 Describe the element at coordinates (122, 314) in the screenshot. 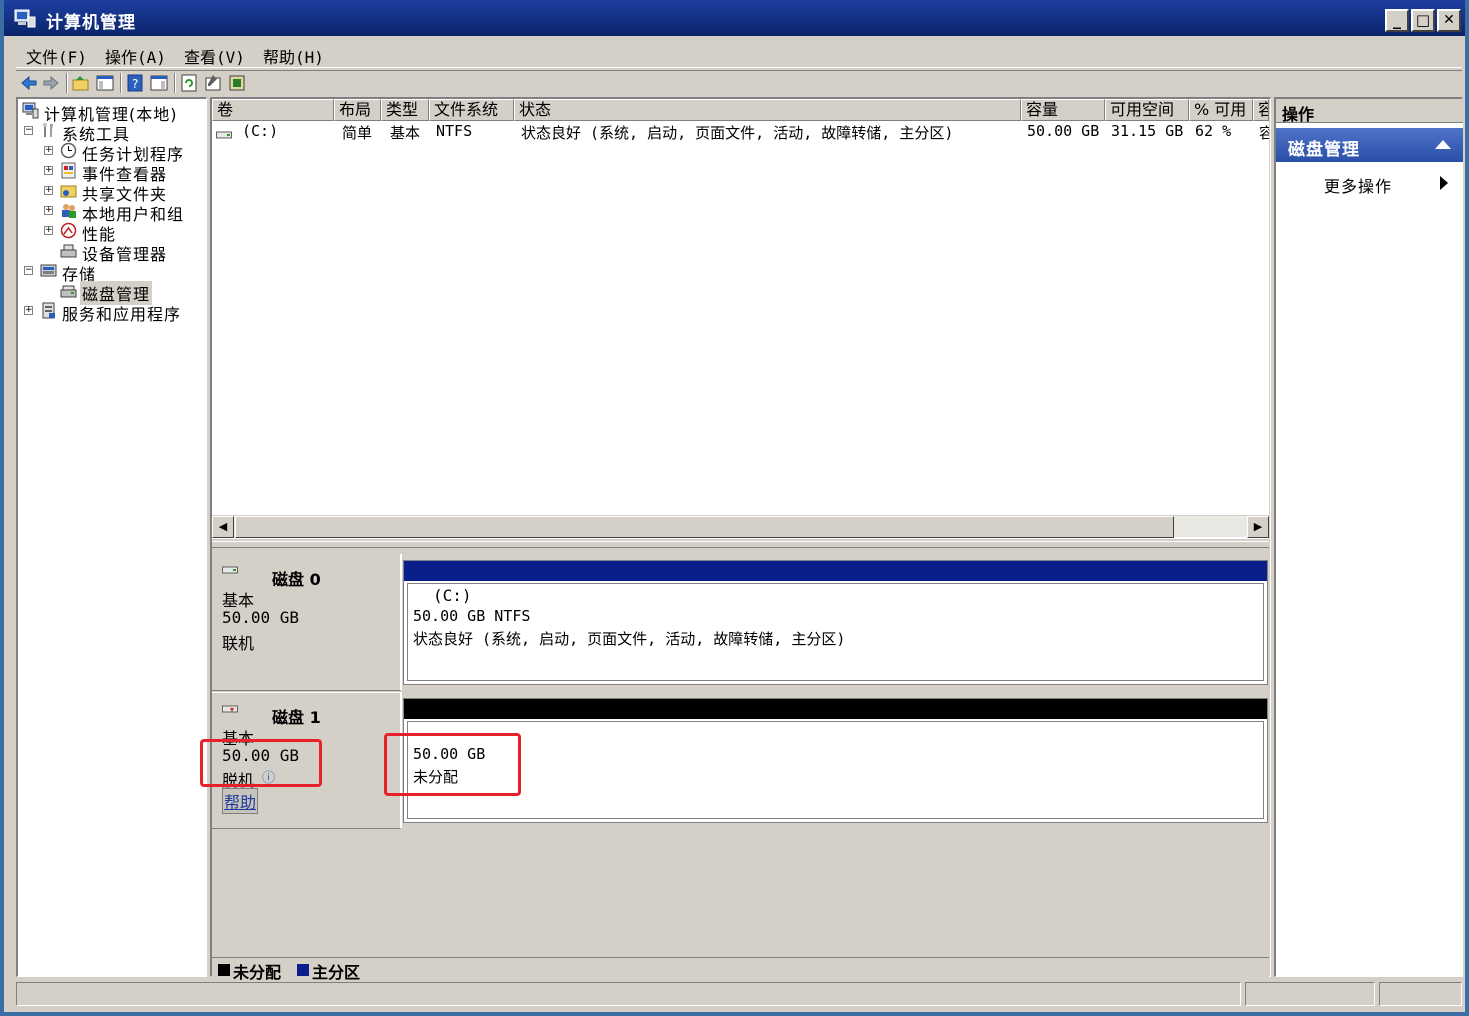

I see `tree-label-services-apps: 服务和应用程序` at that location.